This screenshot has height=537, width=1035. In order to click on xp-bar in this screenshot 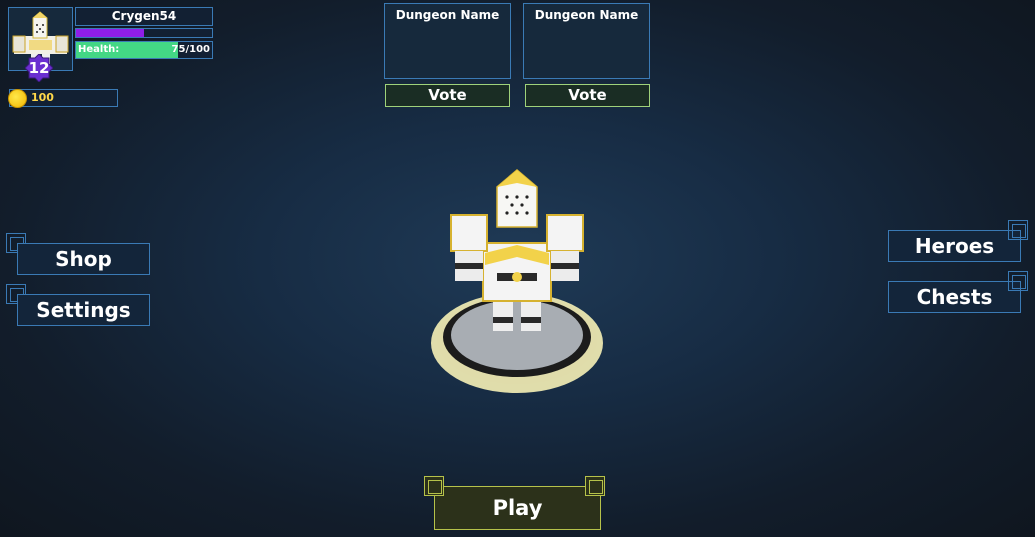, I will do `click(144, 33)`.